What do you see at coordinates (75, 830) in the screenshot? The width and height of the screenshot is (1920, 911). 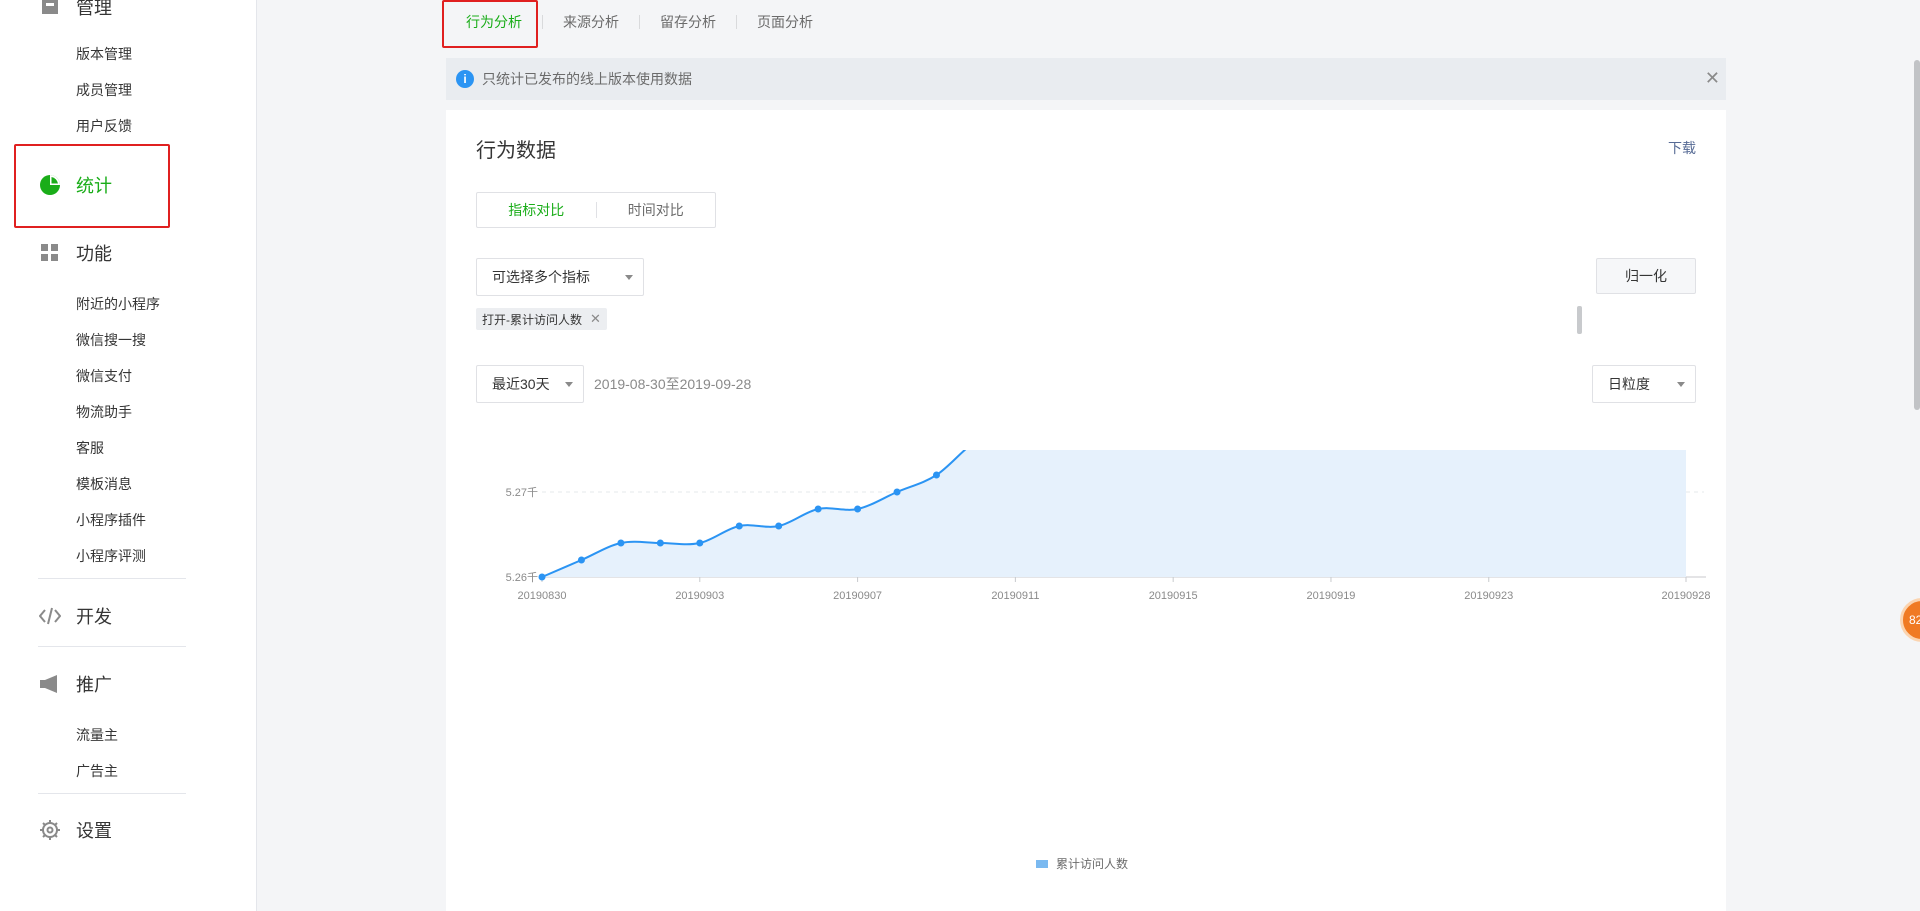 I see `sidebar-group-settings: 设置` at bounding box center [75, 830].